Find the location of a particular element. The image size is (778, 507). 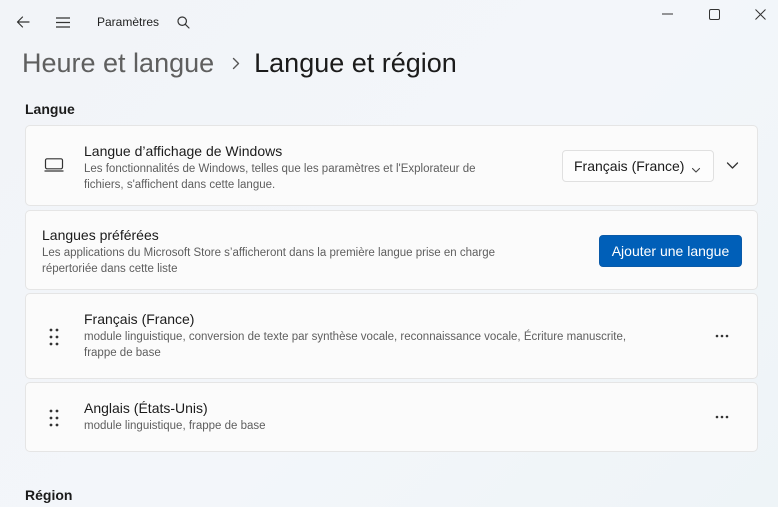

breadcrumb: Heure et langue Langue et région is located at coordinates (239, 63).